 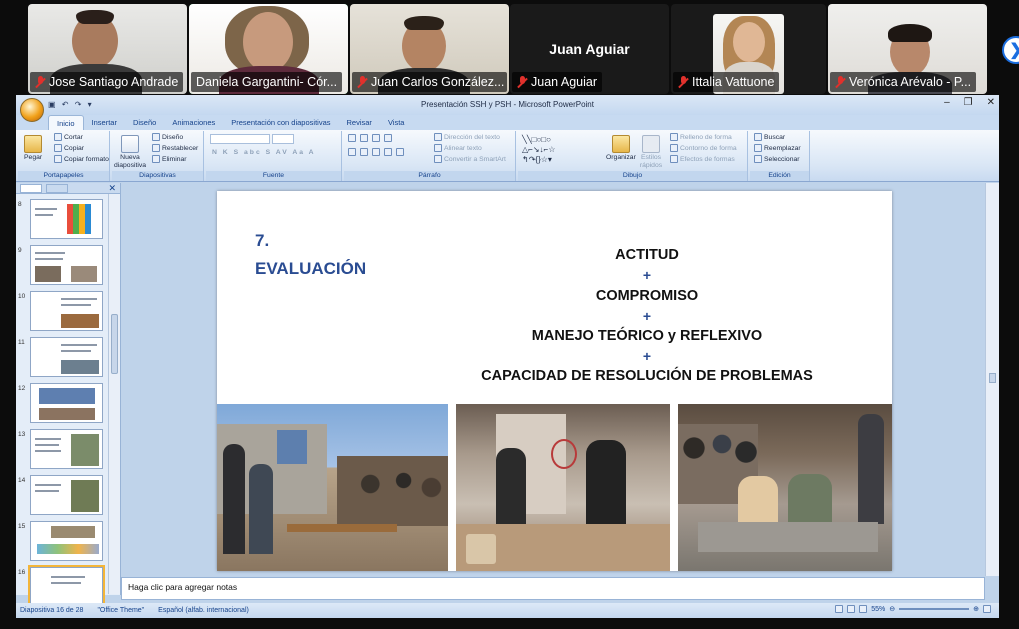 I want to click on copiar-button: Copiar, so click(x=69, y=148).